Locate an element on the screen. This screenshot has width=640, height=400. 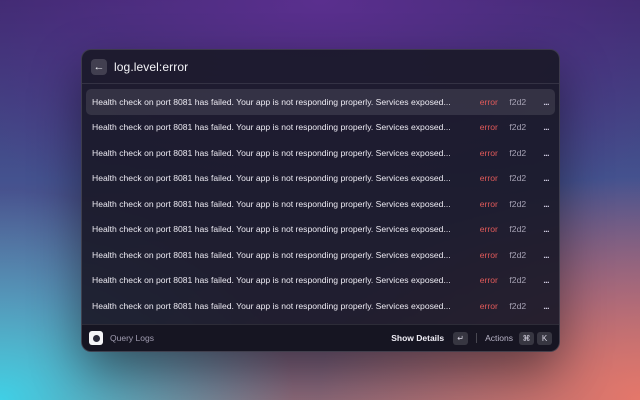
command-key-hint: ⌘ is located at coordinates (526, 338).